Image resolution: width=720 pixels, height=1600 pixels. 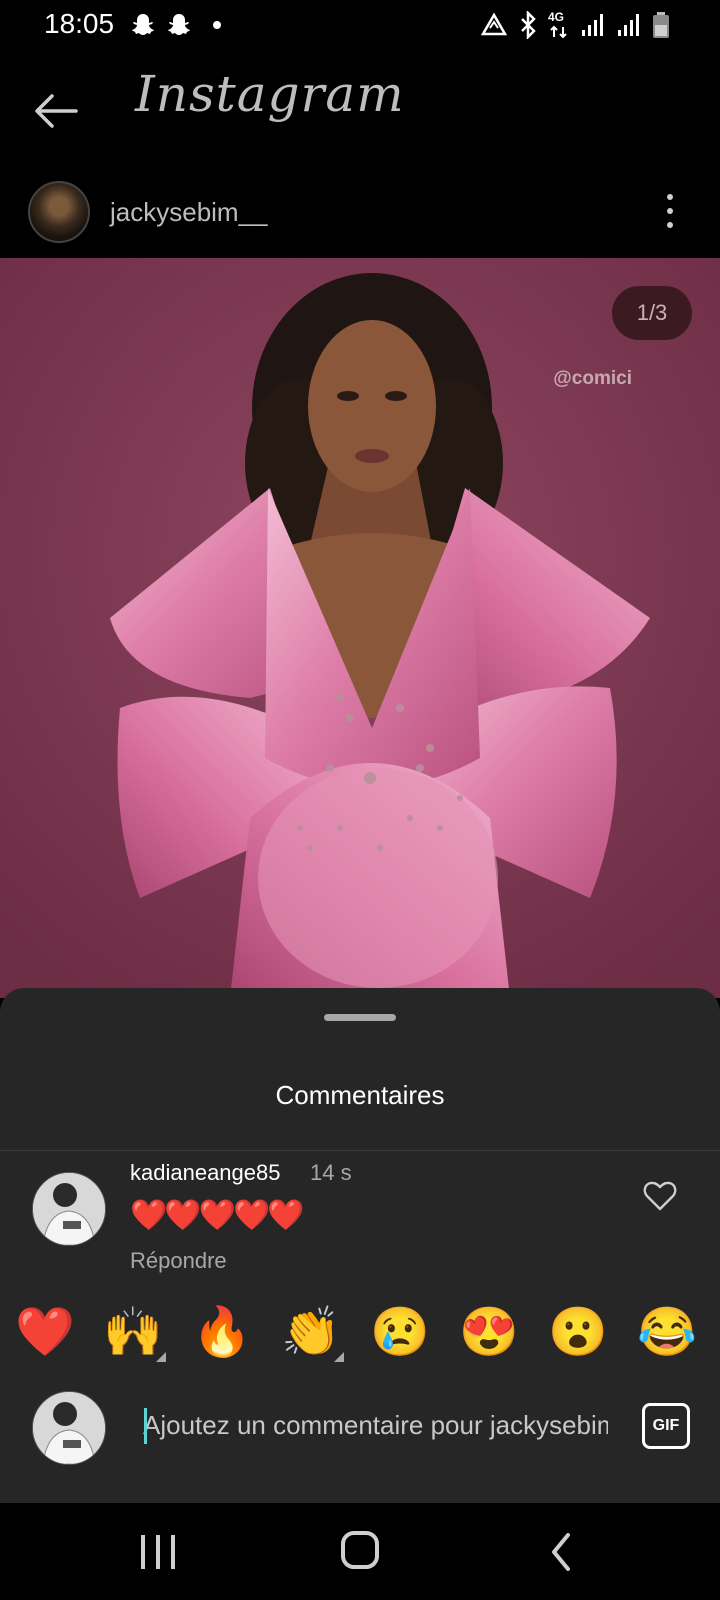 What do you see at coordinates (360, 1333) in the screenshot?
I see `quick-reactions: ❤️ 🙌 🔥 👏 😢 😍 😮 😂` at bounding box center [360, 1333].